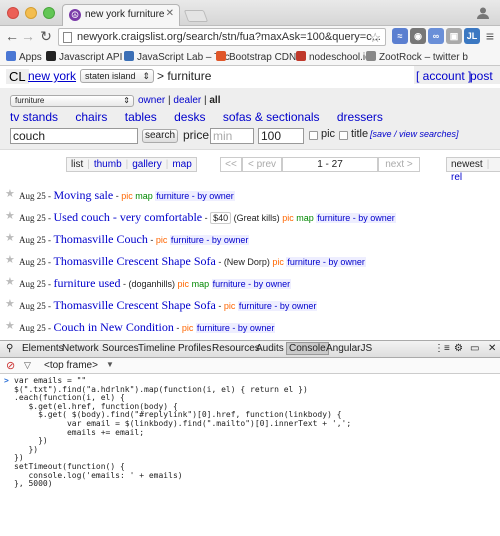  I want to click on tab-console: Console, so click(307, 348).